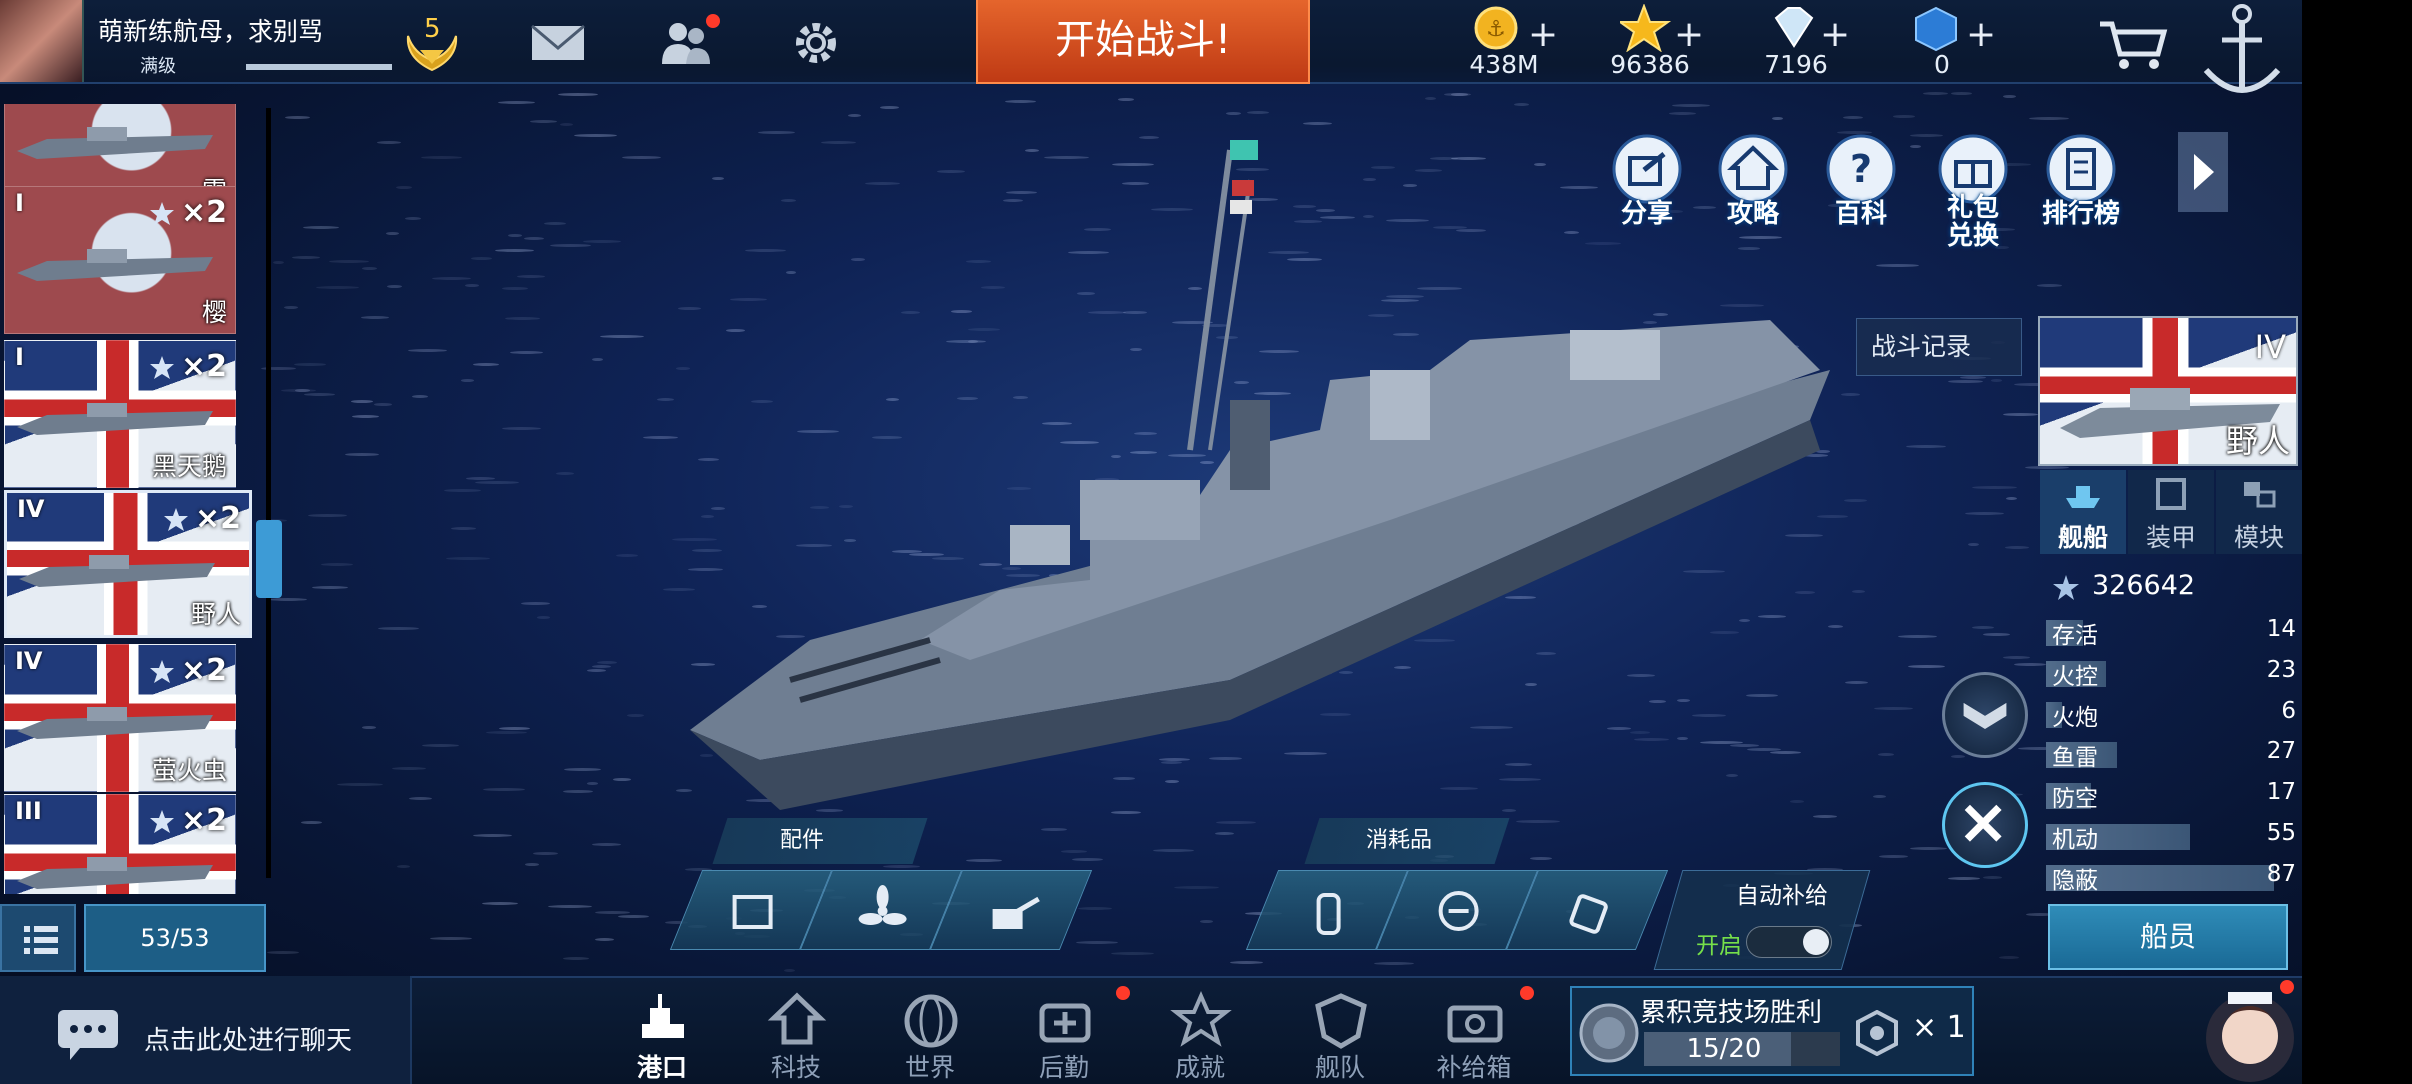 The image size is (2412, 1084). I want to click on ship-list: 雪I×2樱I×2黑天鹅IV×2野人IV×2萤火虫III×2, so click(136, 499).